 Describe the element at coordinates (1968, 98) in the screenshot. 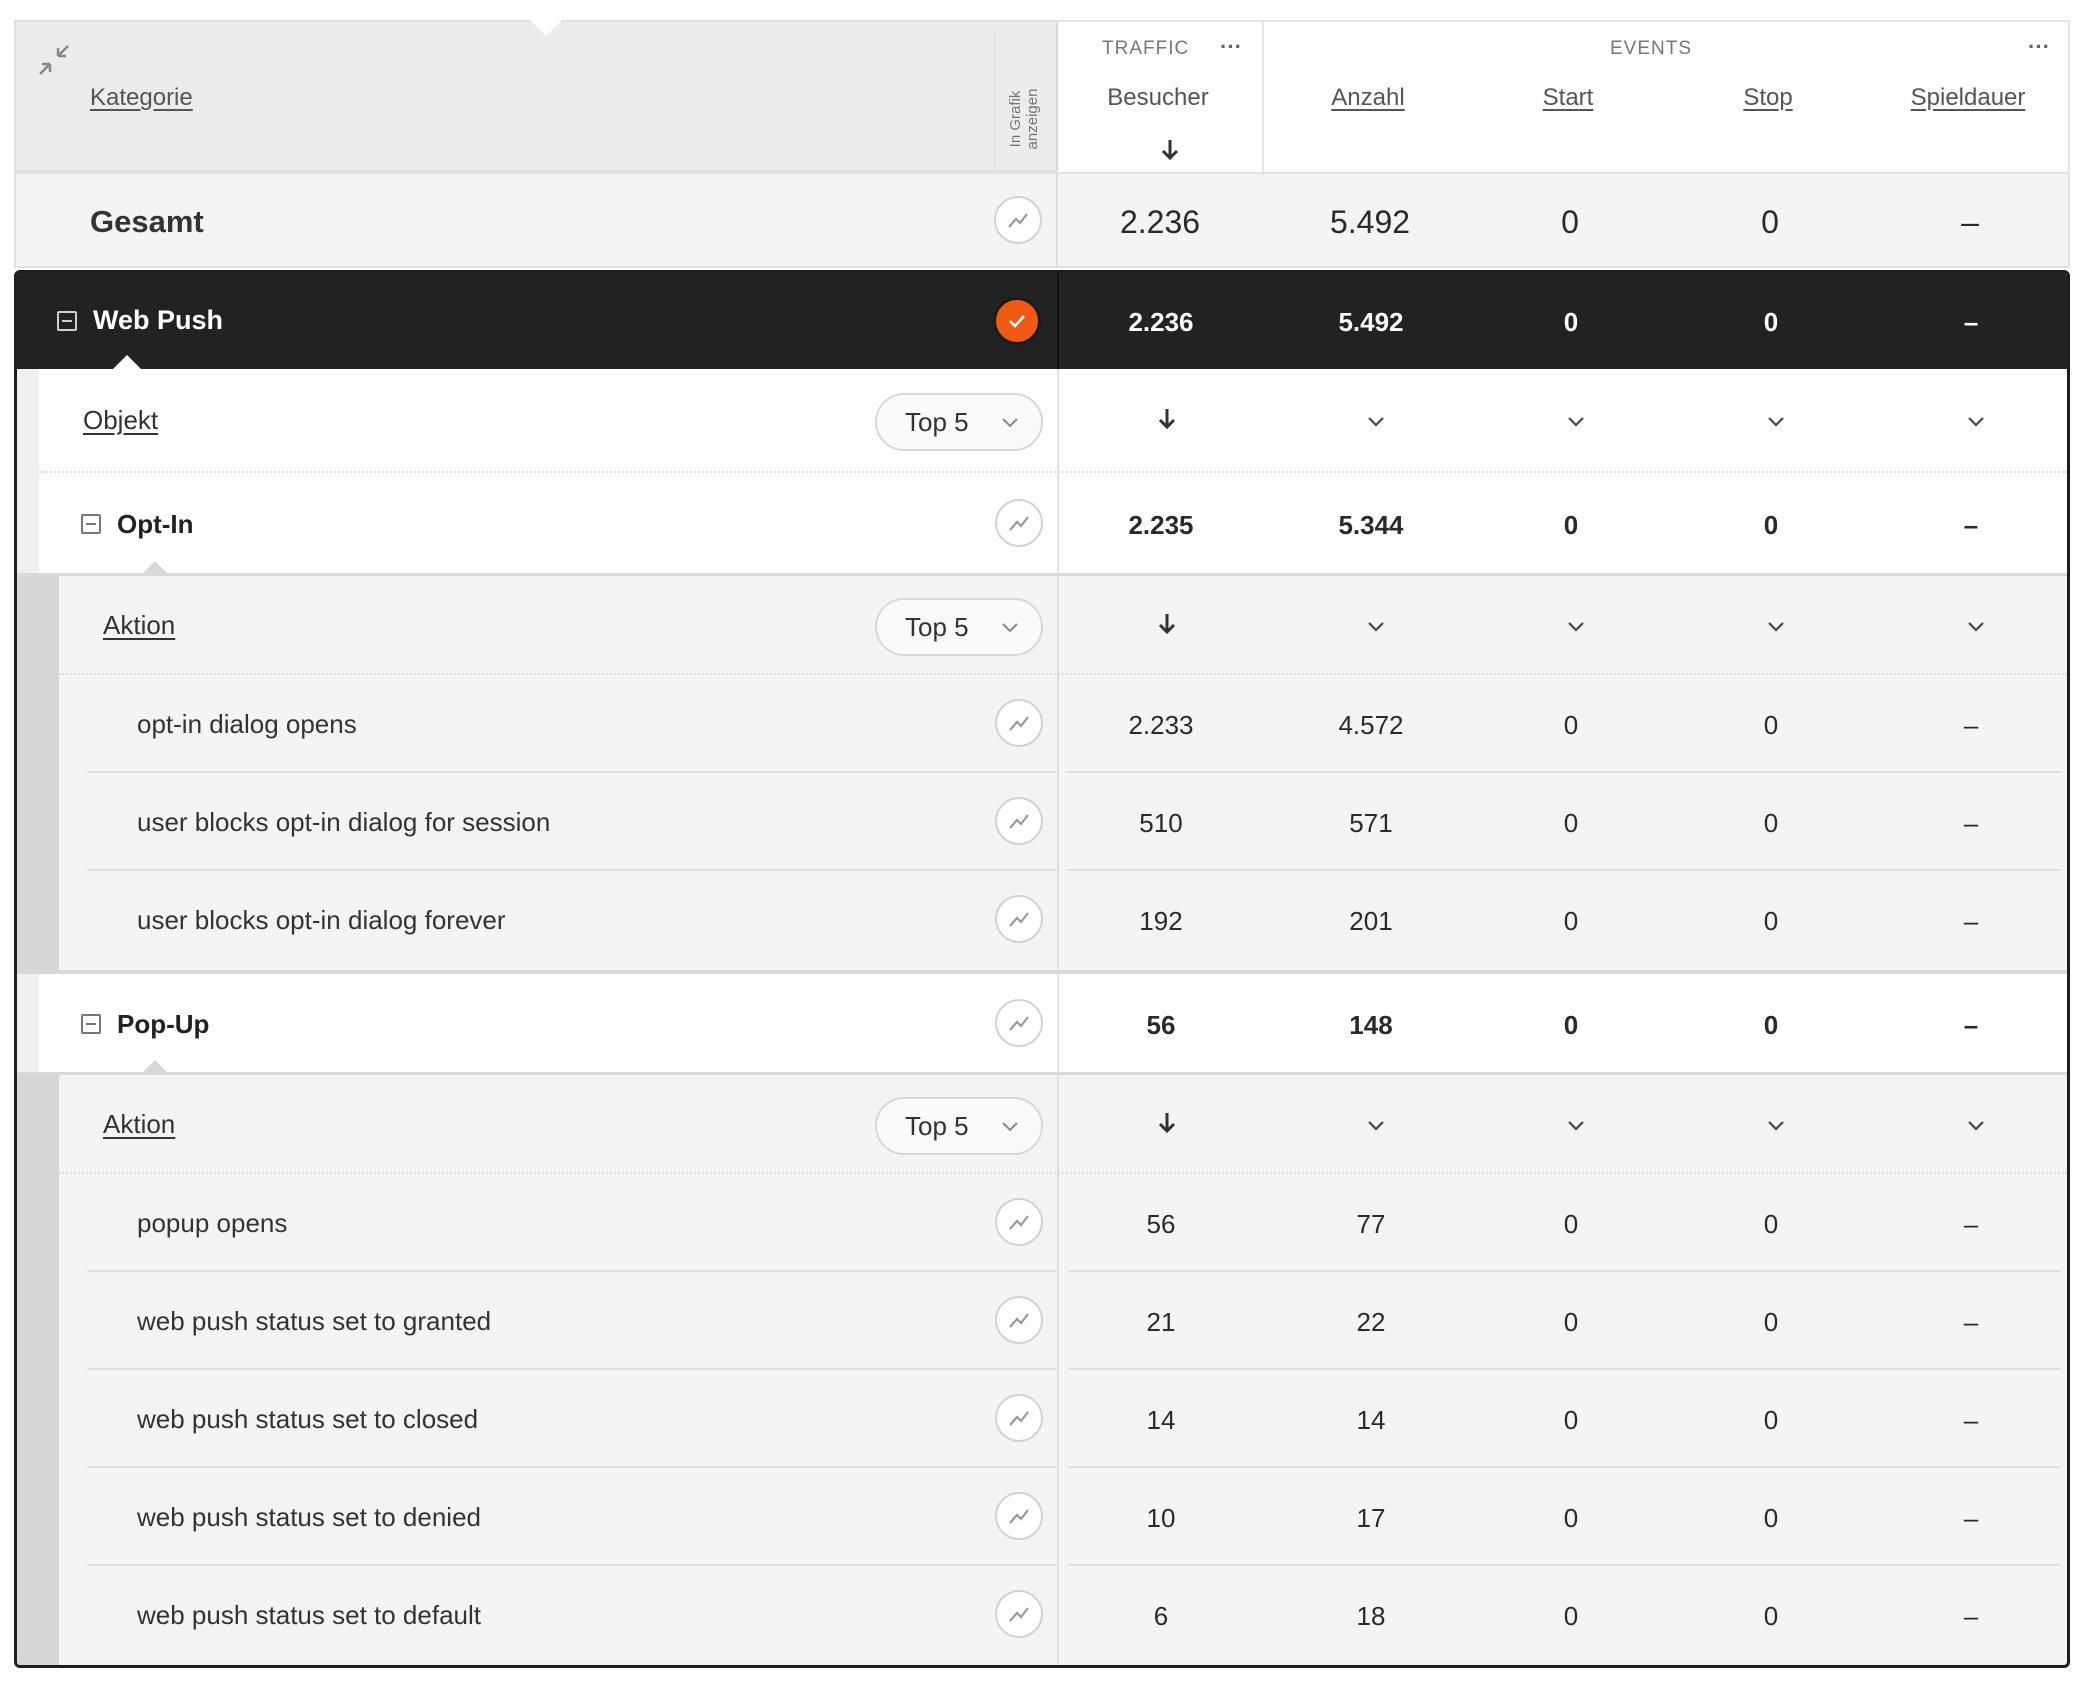

I see `col-spieldauer: Spieldauer` at that location.